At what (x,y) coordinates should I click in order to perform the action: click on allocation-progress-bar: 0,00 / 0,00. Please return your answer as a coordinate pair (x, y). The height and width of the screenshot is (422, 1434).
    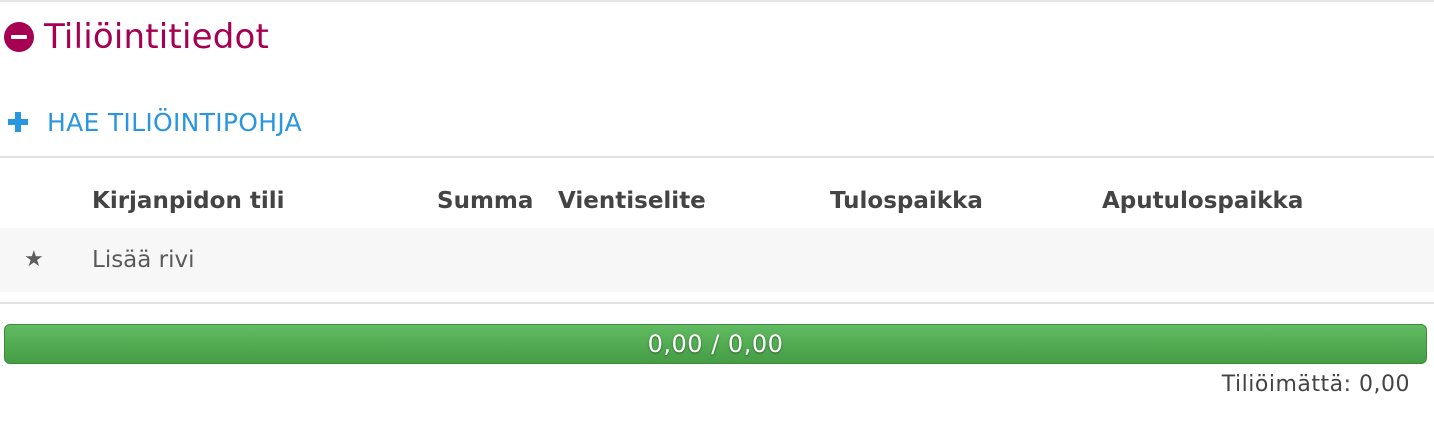
    Looking at the image, I should click on (715, 344).